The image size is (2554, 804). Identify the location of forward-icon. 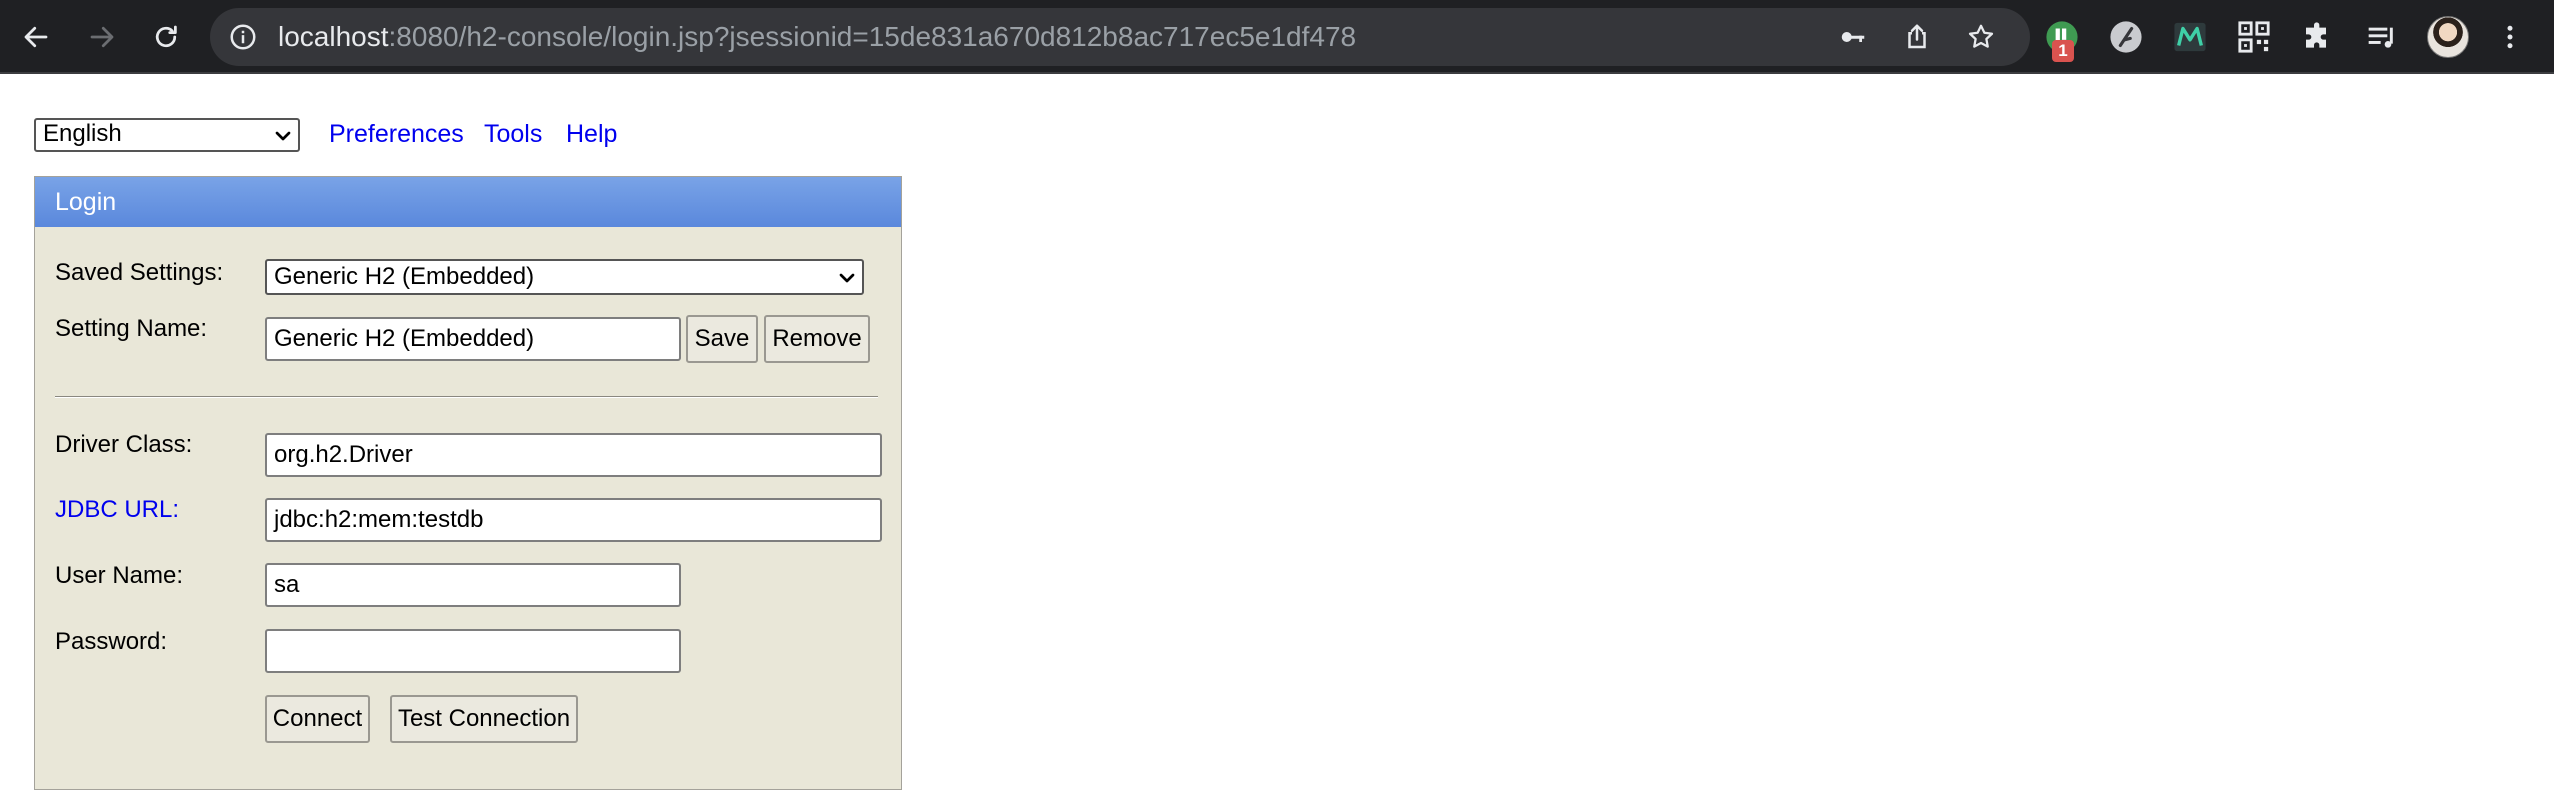
(102, 37).